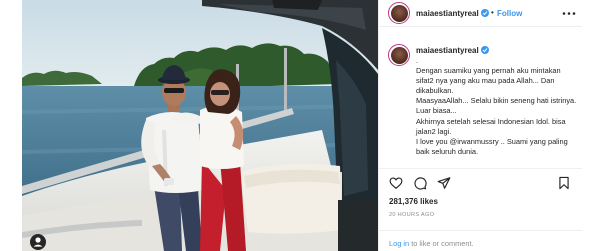 This screenshot has height=251, width=600. I want to click on more-horizontal-icon, so click(569, 13).